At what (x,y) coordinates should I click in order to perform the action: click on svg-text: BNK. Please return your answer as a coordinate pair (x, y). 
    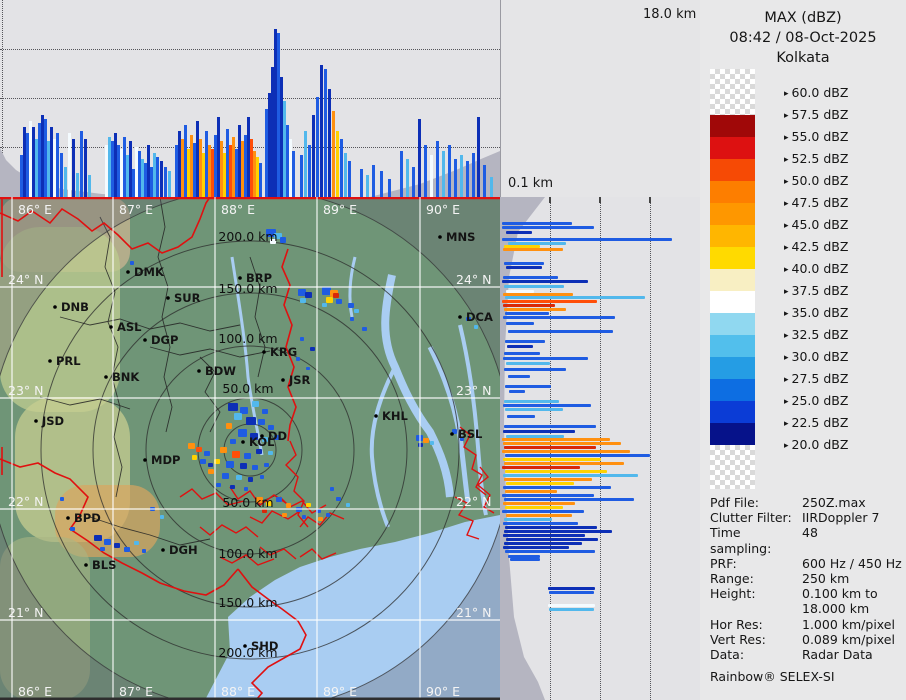
    Looking at the image, I should click on (126, 377).